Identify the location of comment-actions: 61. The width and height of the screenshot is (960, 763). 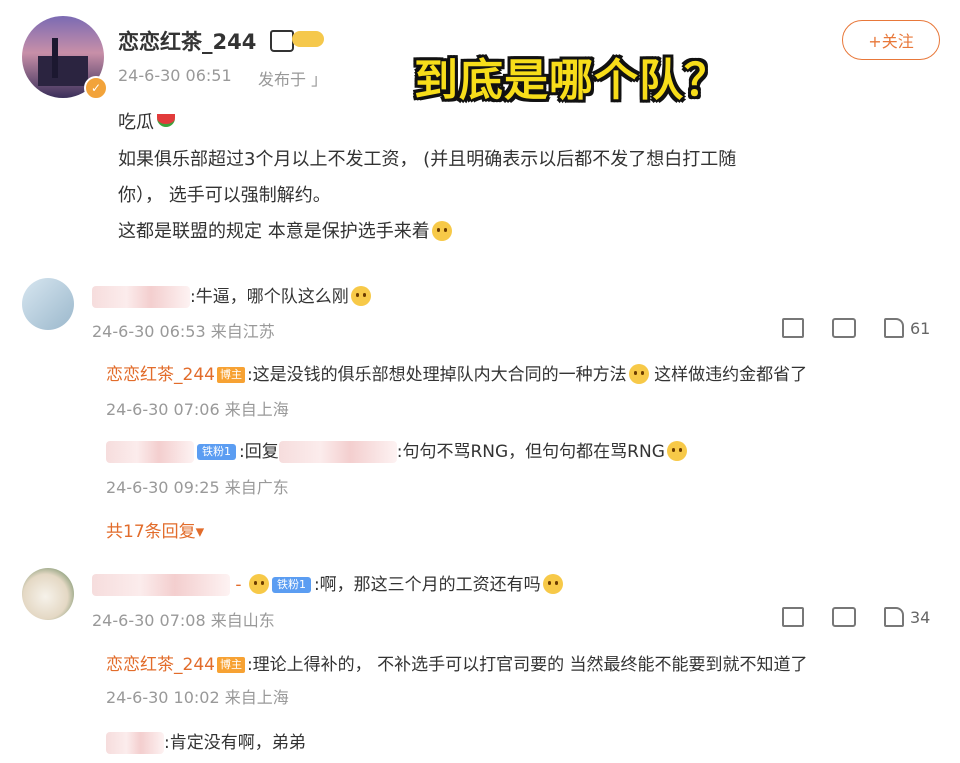
(856, 328).